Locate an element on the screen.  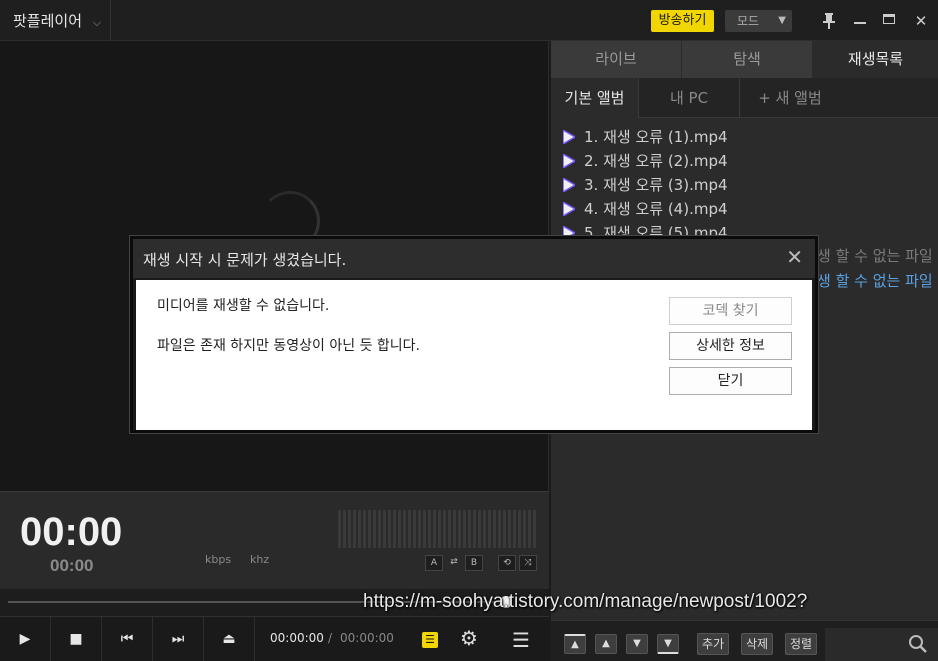
delete-button: 삭제 is located at coordinates (757, 644).